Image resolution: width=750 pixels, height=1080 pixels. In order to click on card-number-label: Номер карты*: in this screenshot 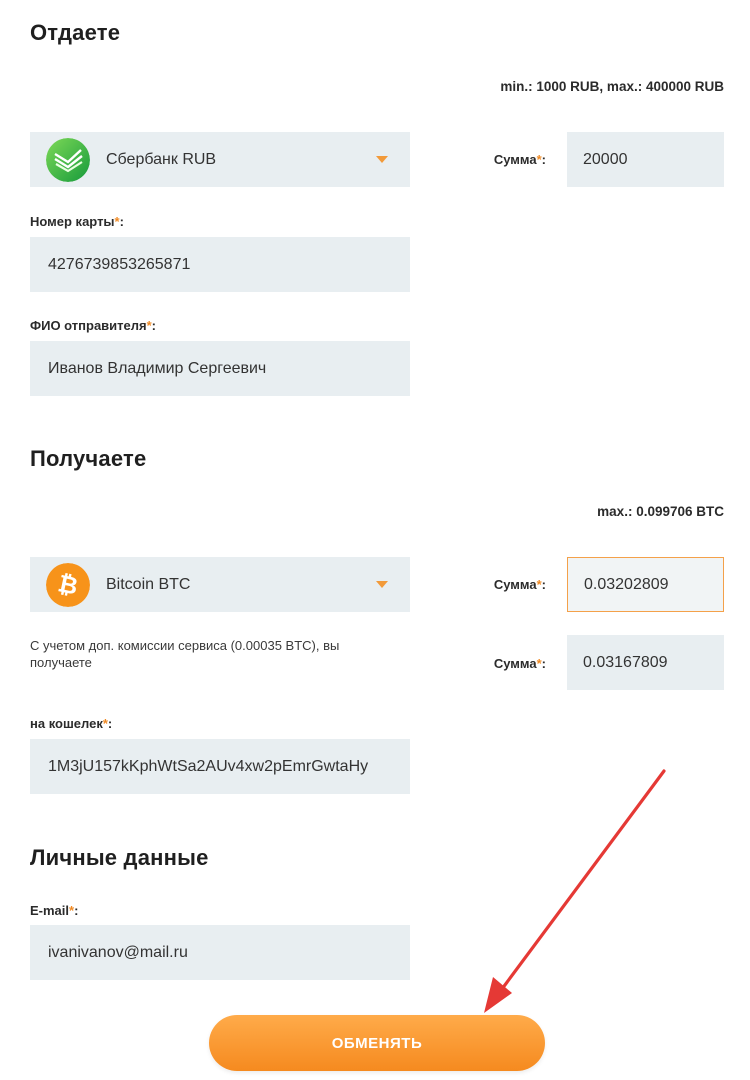, I will do `click(77, 221)`.